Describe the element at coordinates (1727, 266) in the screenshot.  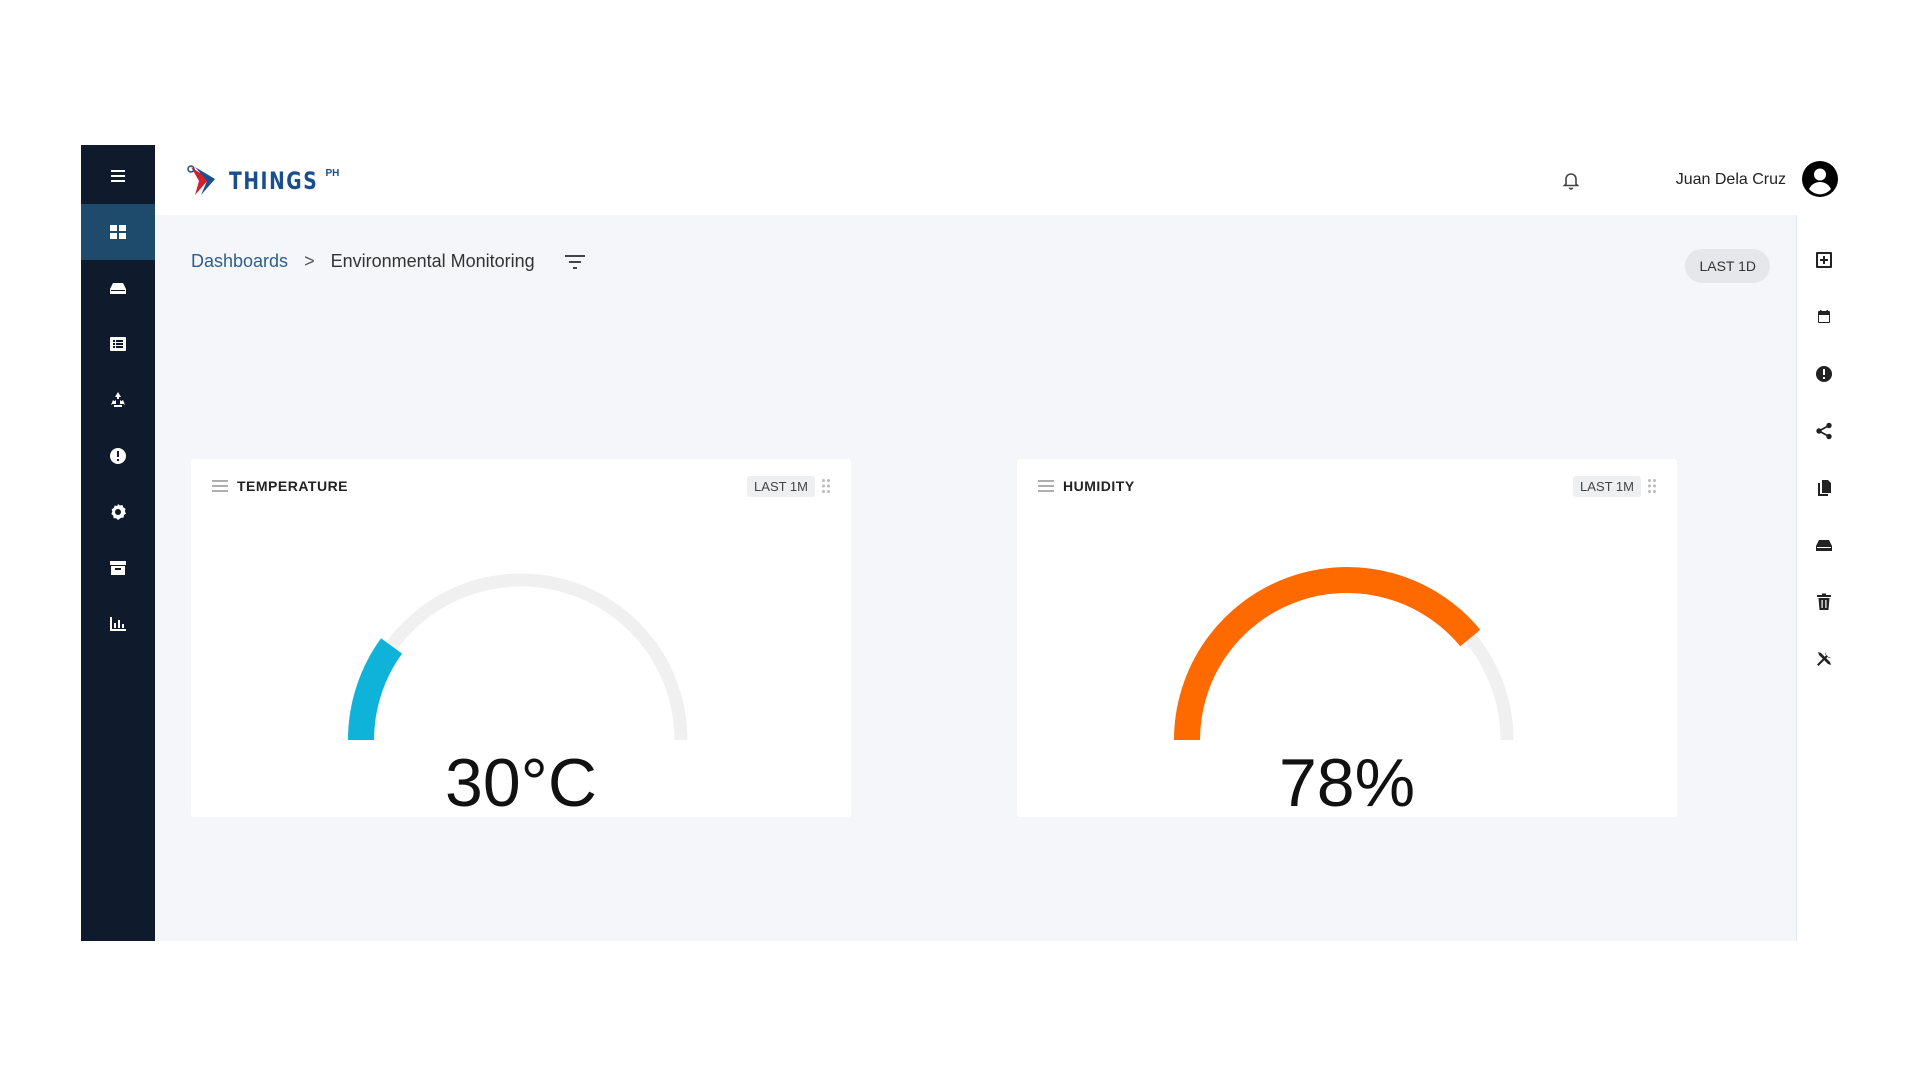
I see `timewindow-button: LAST 1D` at that location.